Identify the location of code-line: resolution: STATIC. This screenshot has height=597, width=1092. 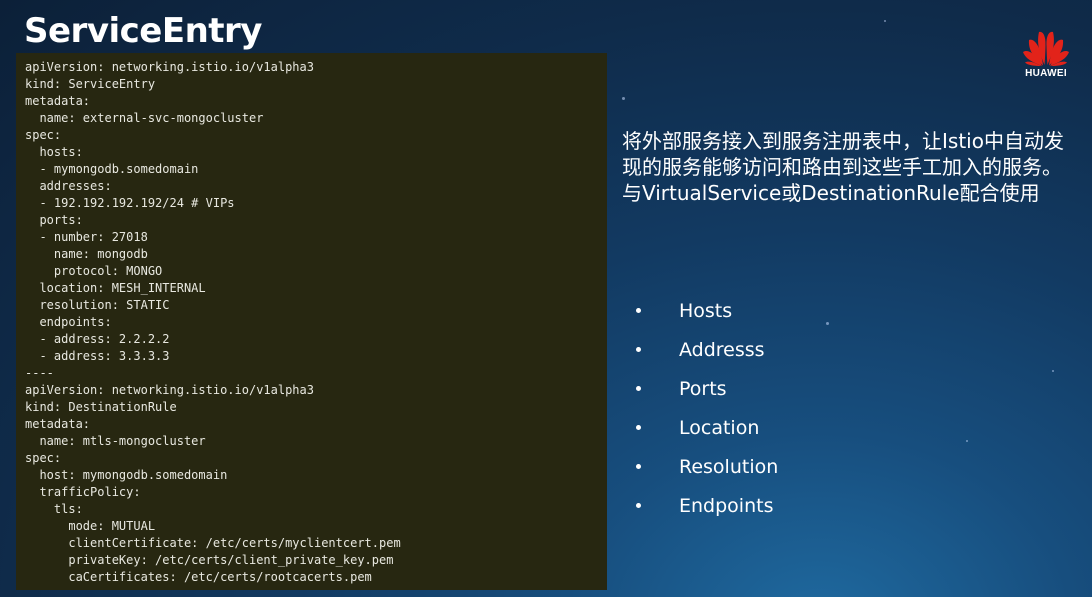
(97, 305).